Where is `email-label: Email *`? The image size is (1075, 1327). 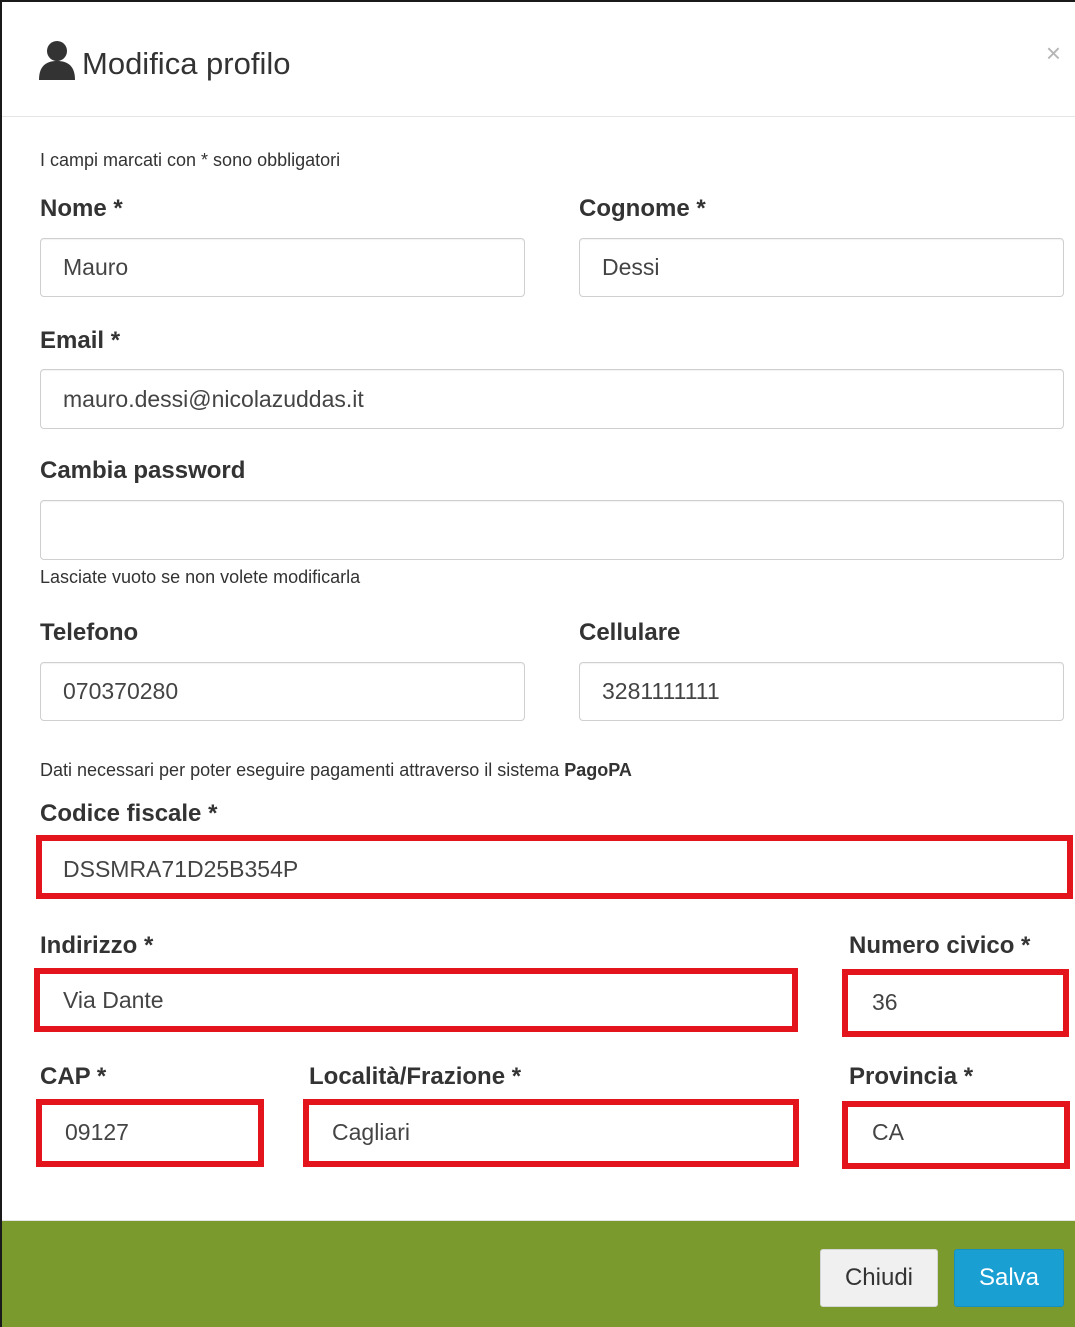 email-label: Email * is located at coordinates (80, 340).